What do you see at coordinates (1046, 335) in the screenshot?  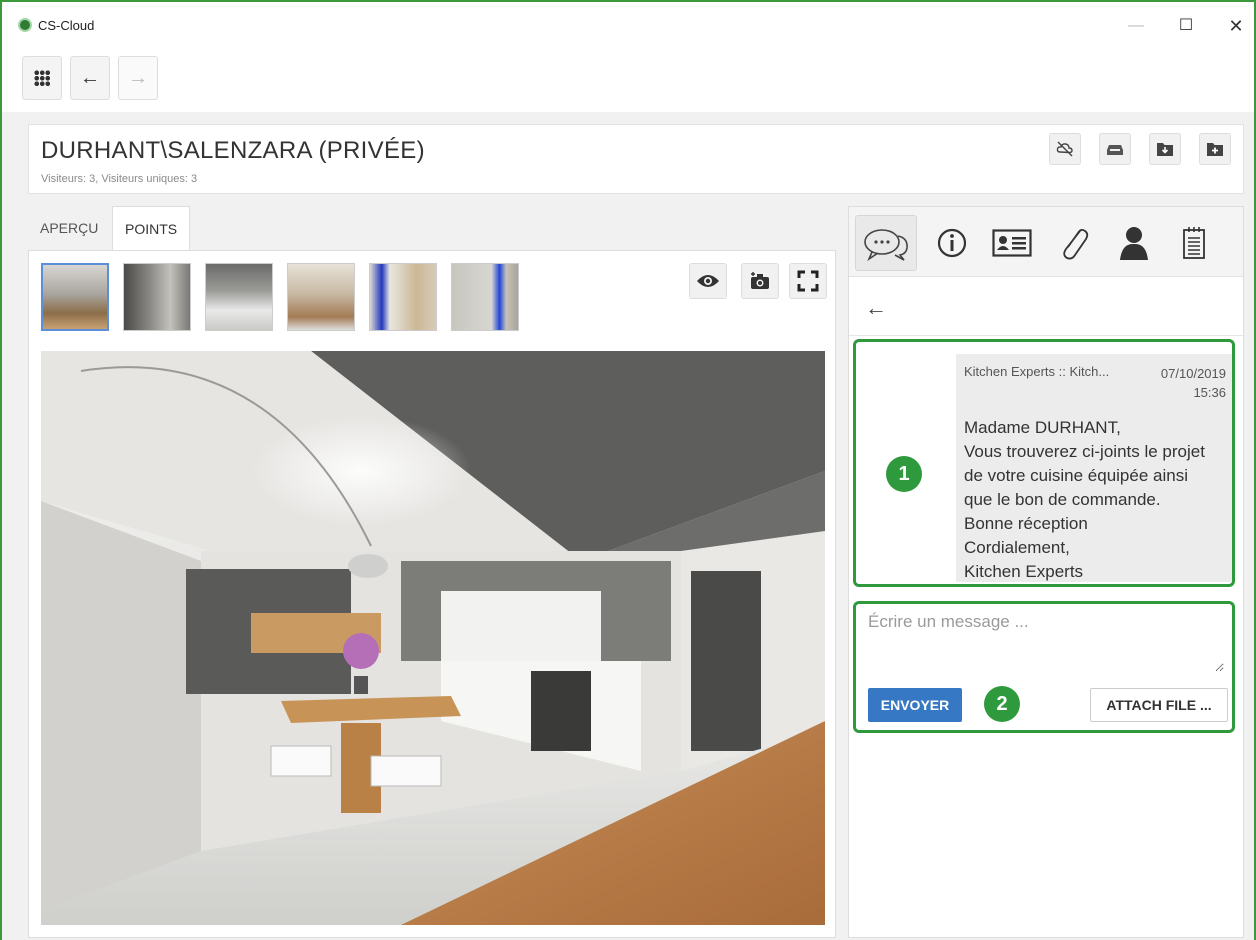 I see `divider` at bounding box center [1046, 335].